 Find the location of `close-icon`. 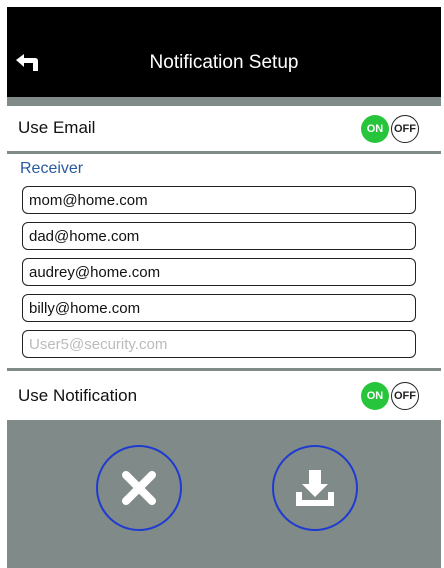

close-icon is located at coordinates (139, 488).